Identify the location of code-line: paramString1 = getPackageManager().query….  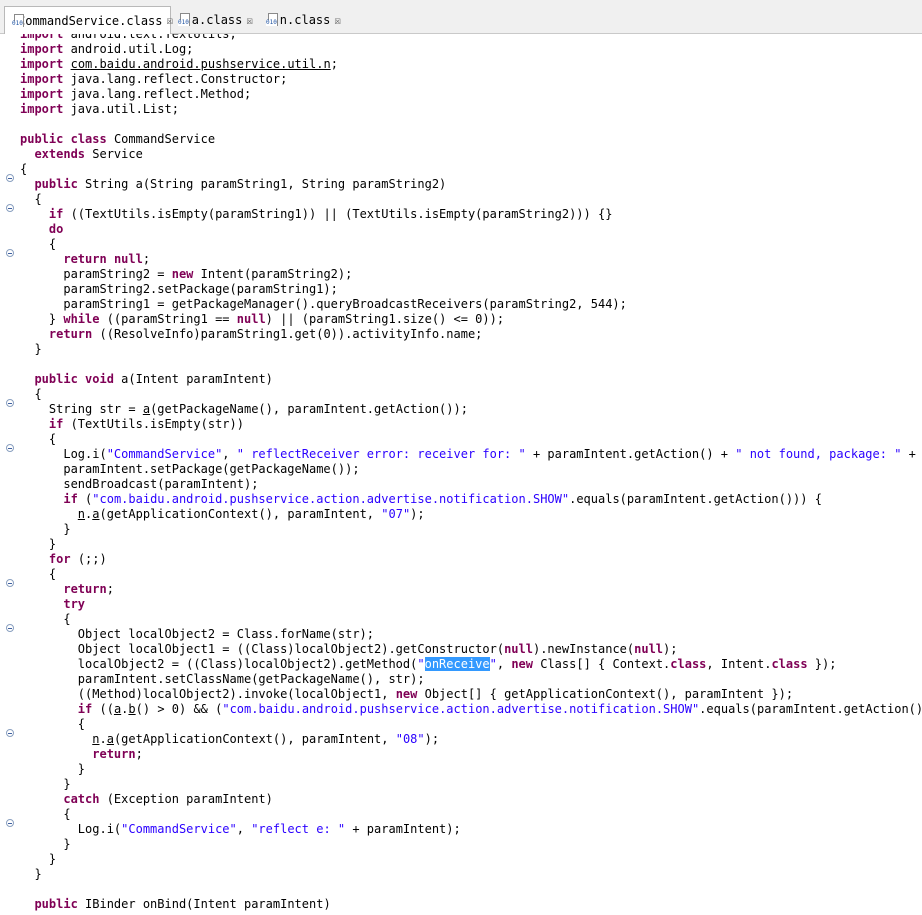
(471, 304).